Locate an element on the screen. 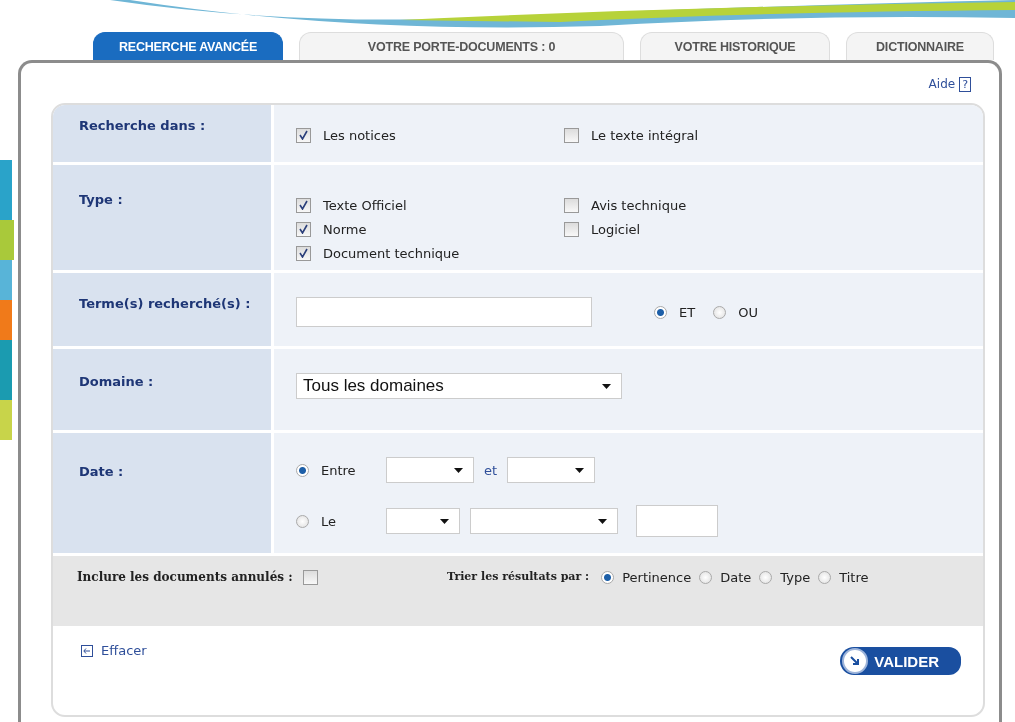  option-label: Le is located at coordinates (328, 521).